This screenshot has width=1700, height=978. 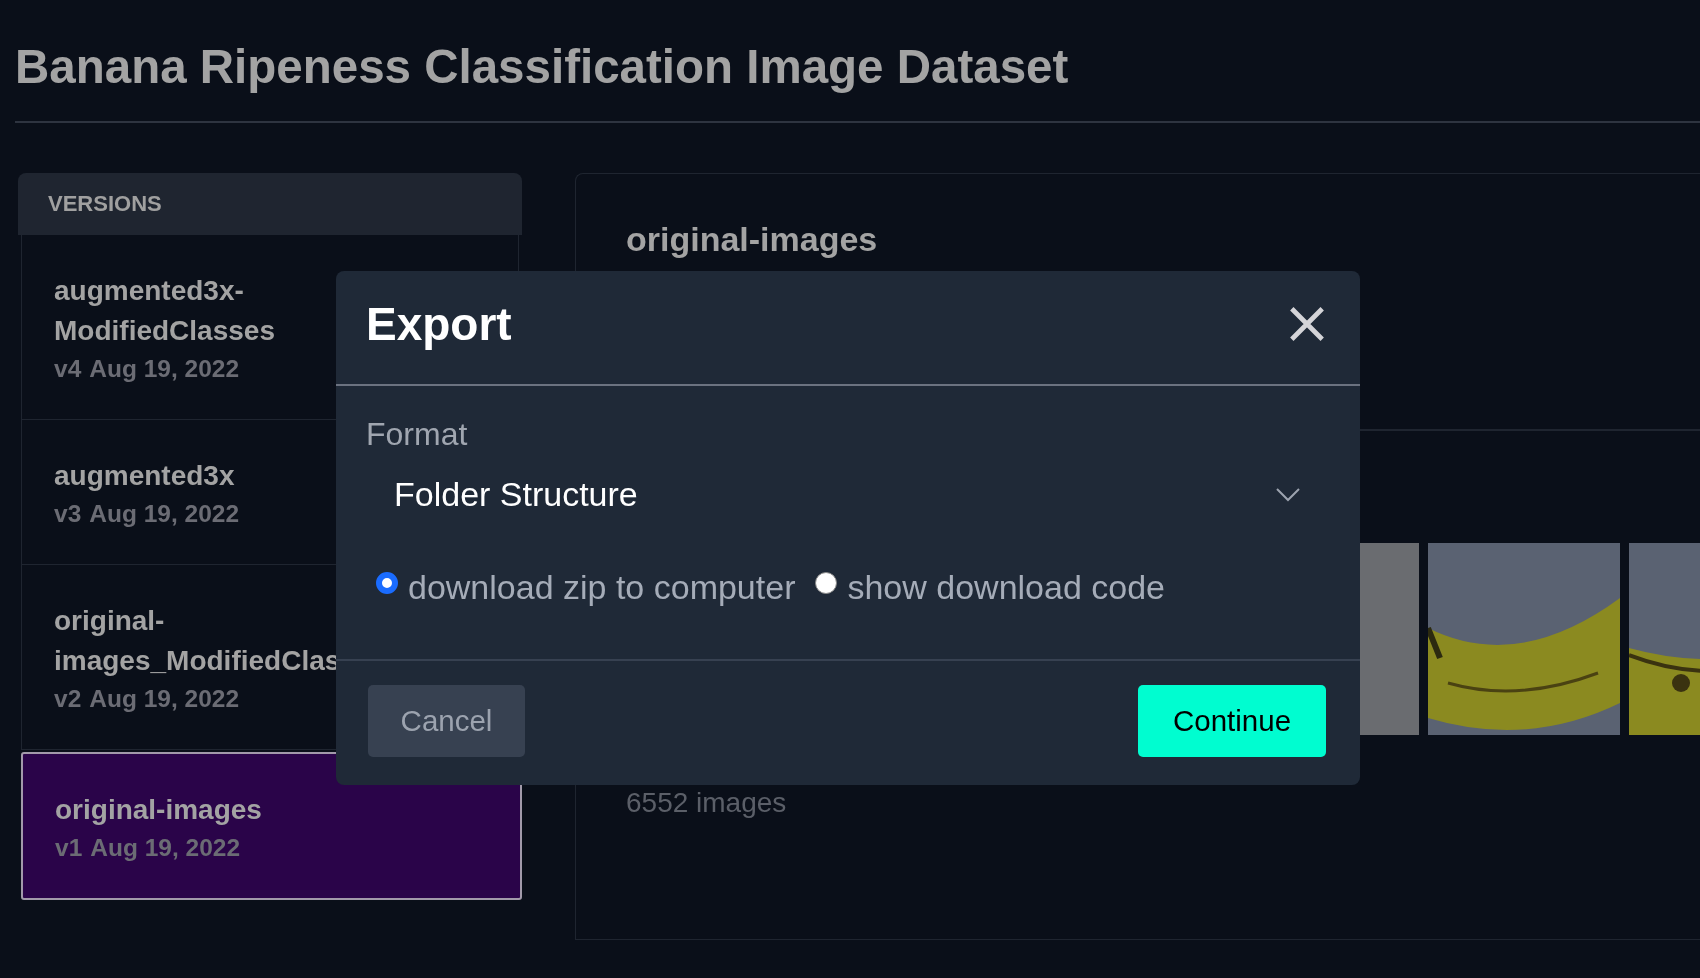 I want to click on version-name: augmented3x, so click(x=145, y=475).